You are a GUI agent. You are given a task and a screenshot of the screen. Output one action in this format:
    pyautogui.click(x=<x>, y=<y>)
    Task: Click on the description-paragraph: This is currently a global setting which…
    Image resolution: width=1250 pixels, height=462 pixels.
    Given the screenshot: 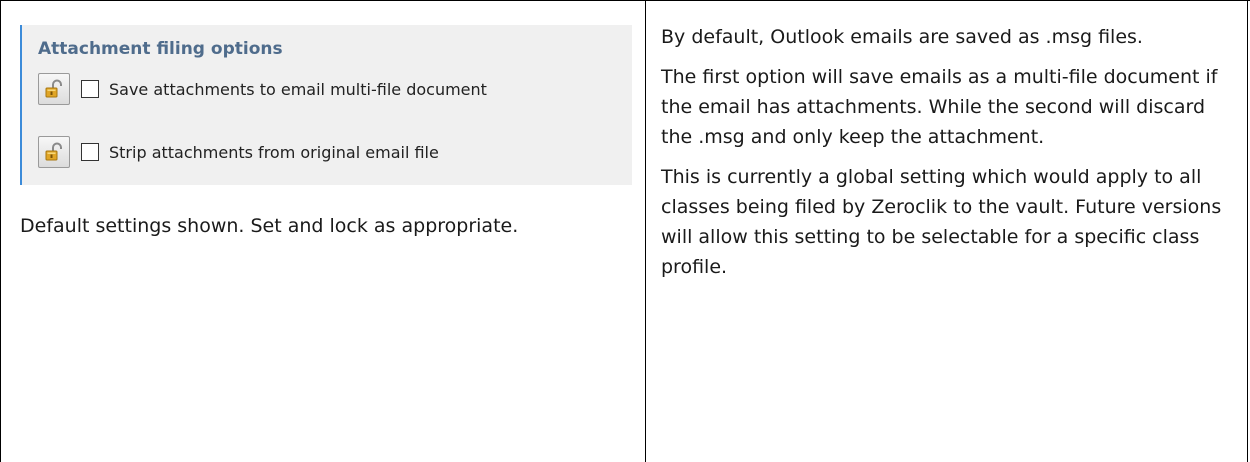 What is the action you would take?
    pyautogui.click(x=941, y=222)
    